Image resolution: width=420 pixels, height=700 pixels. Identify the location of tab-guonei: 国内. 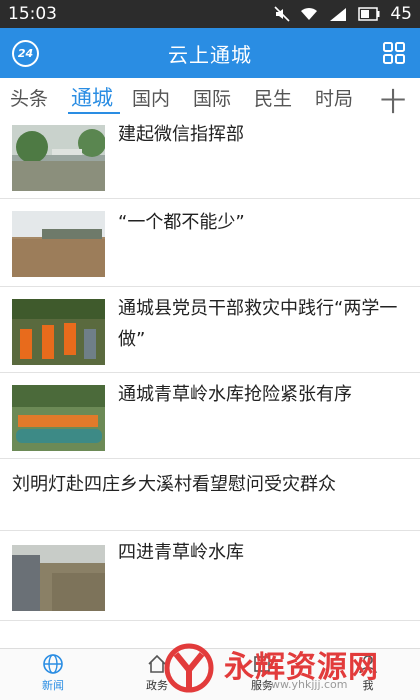
(157, 97).